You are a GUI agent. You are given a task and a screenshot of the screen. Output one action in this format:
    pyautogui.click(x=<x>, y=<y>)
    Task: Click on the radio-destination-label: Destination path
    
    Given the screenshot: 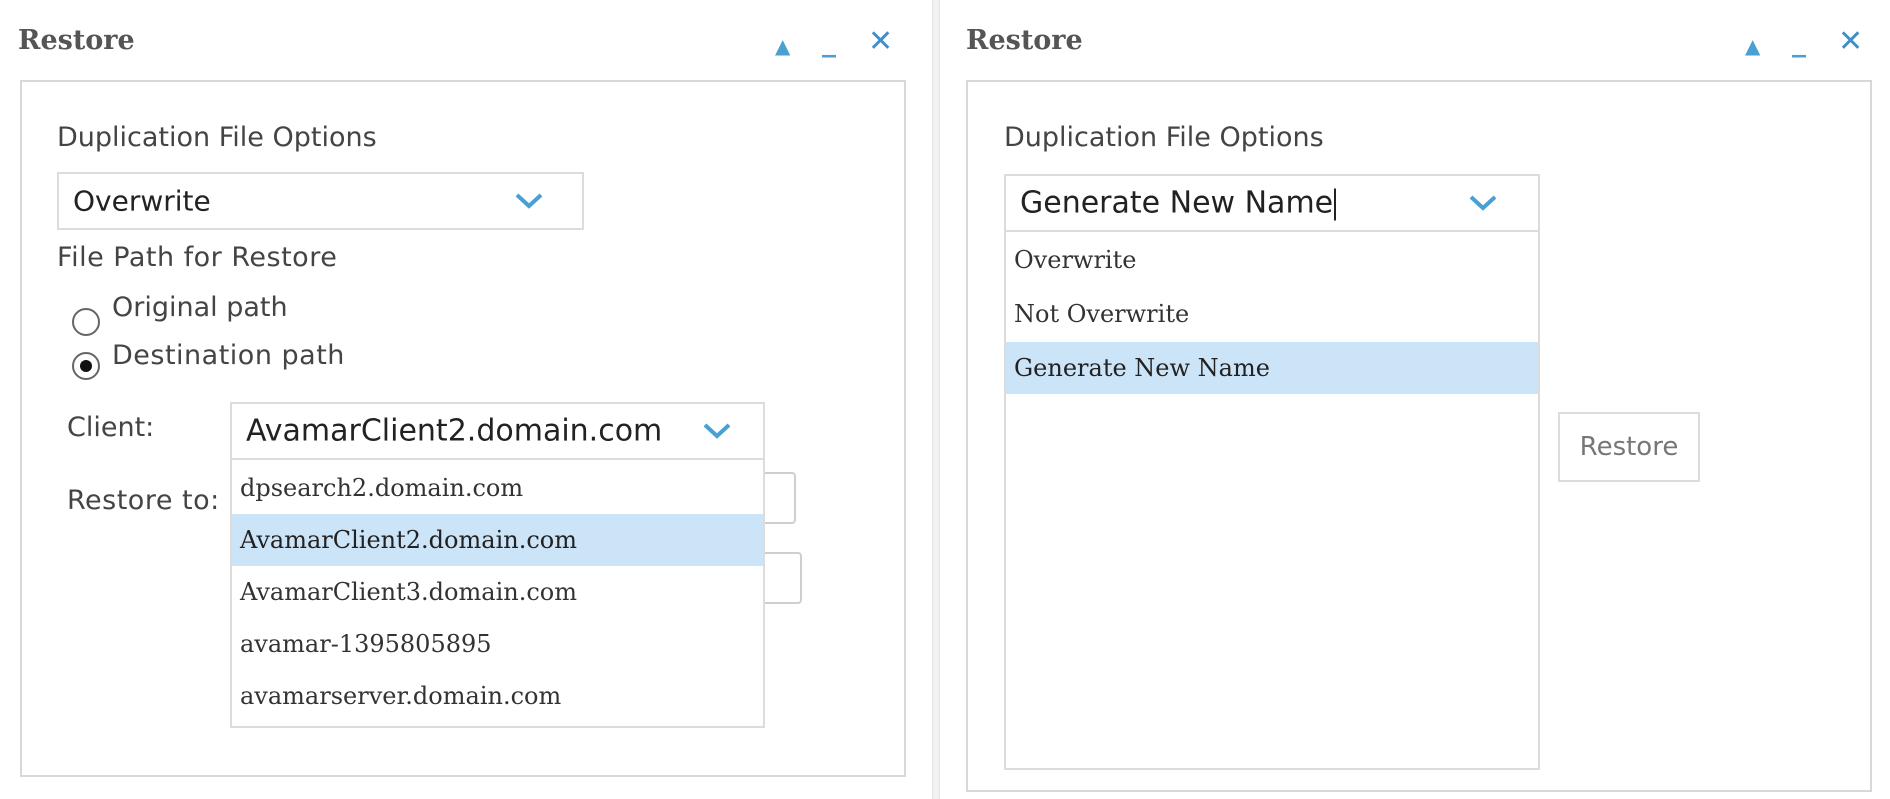 What is the action you would take?
    pyautogui.click(x=228, y=355)
    